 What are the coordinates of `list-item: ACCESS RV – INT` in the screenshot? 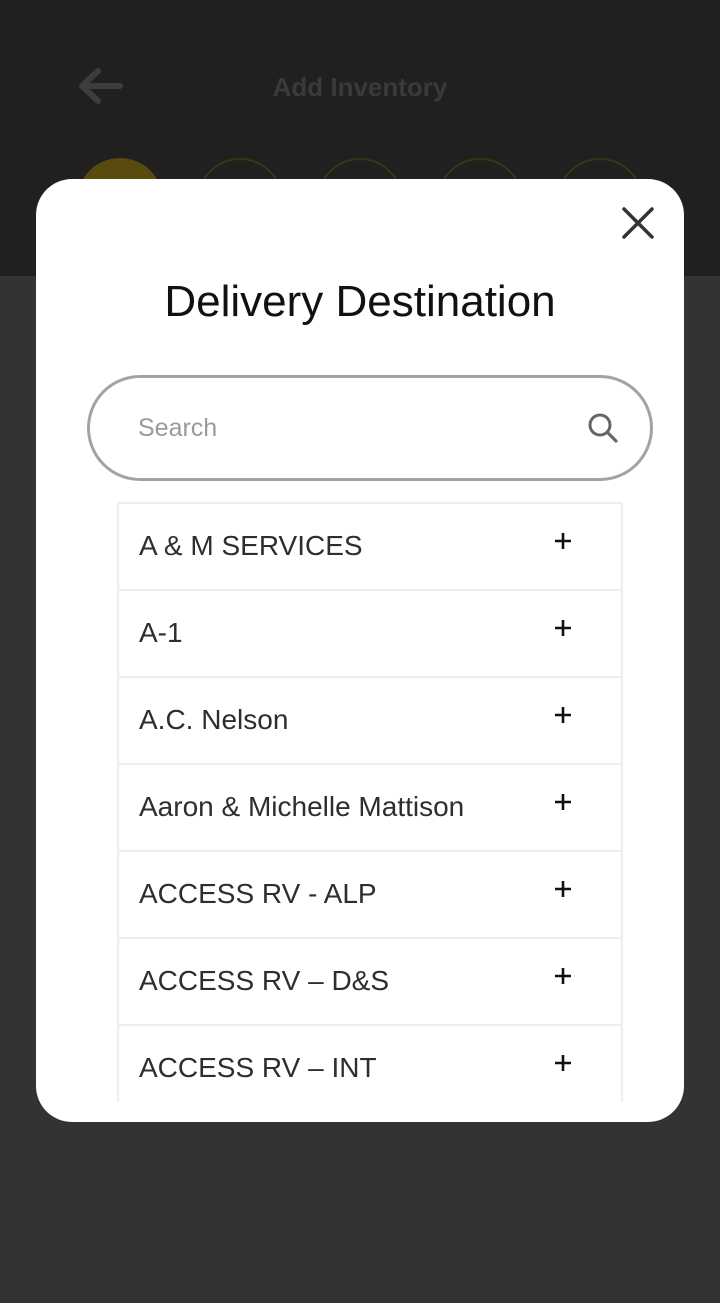 It's located at (370, 1064).